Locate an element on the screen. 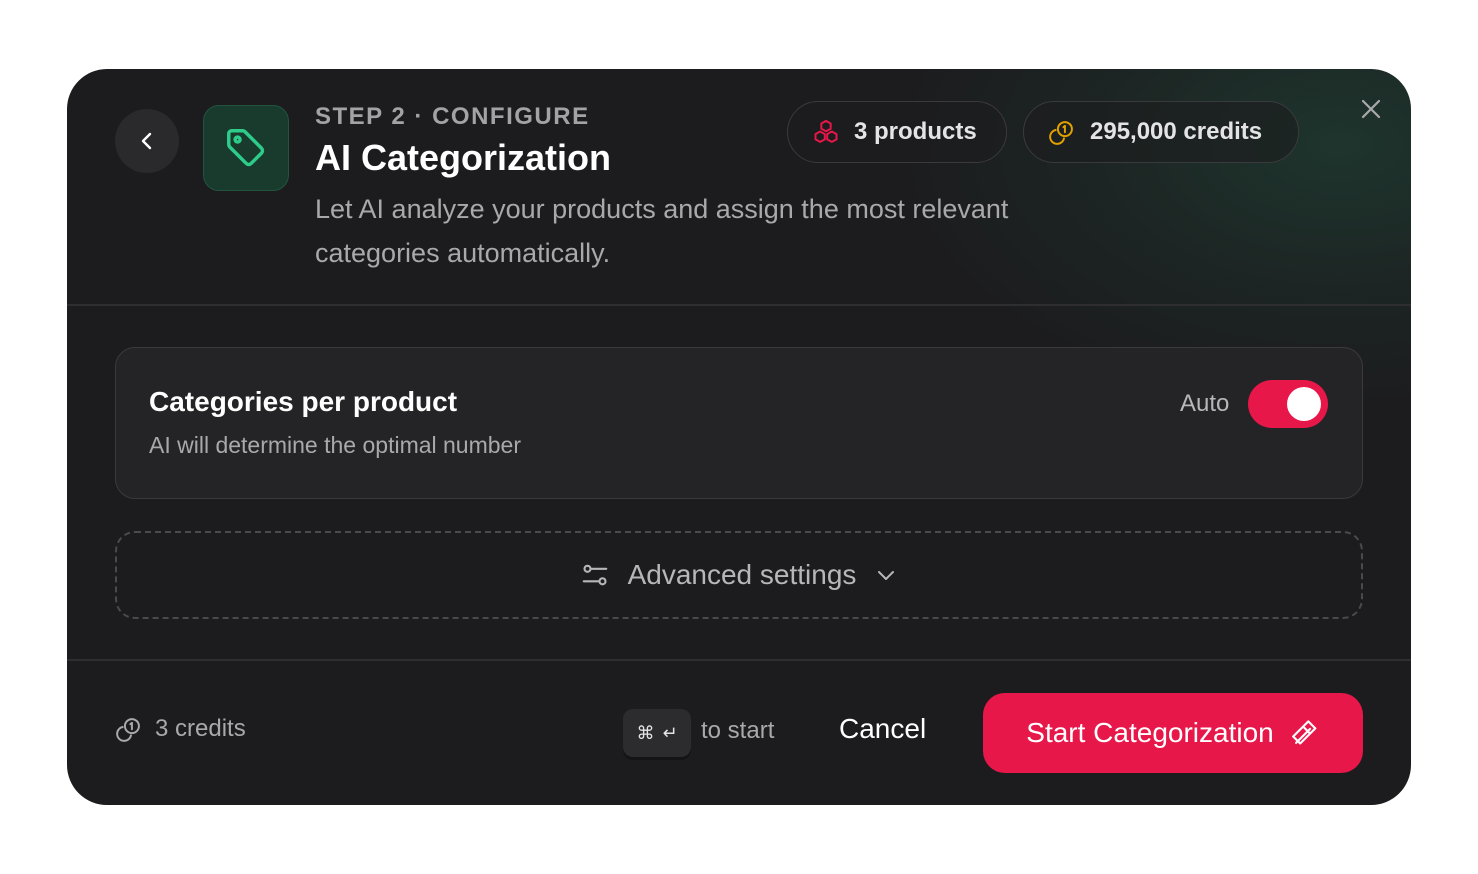 The image size is (1478, 874). credits-balance-text: 295,000 credits is located at coordinates (1176, 131).